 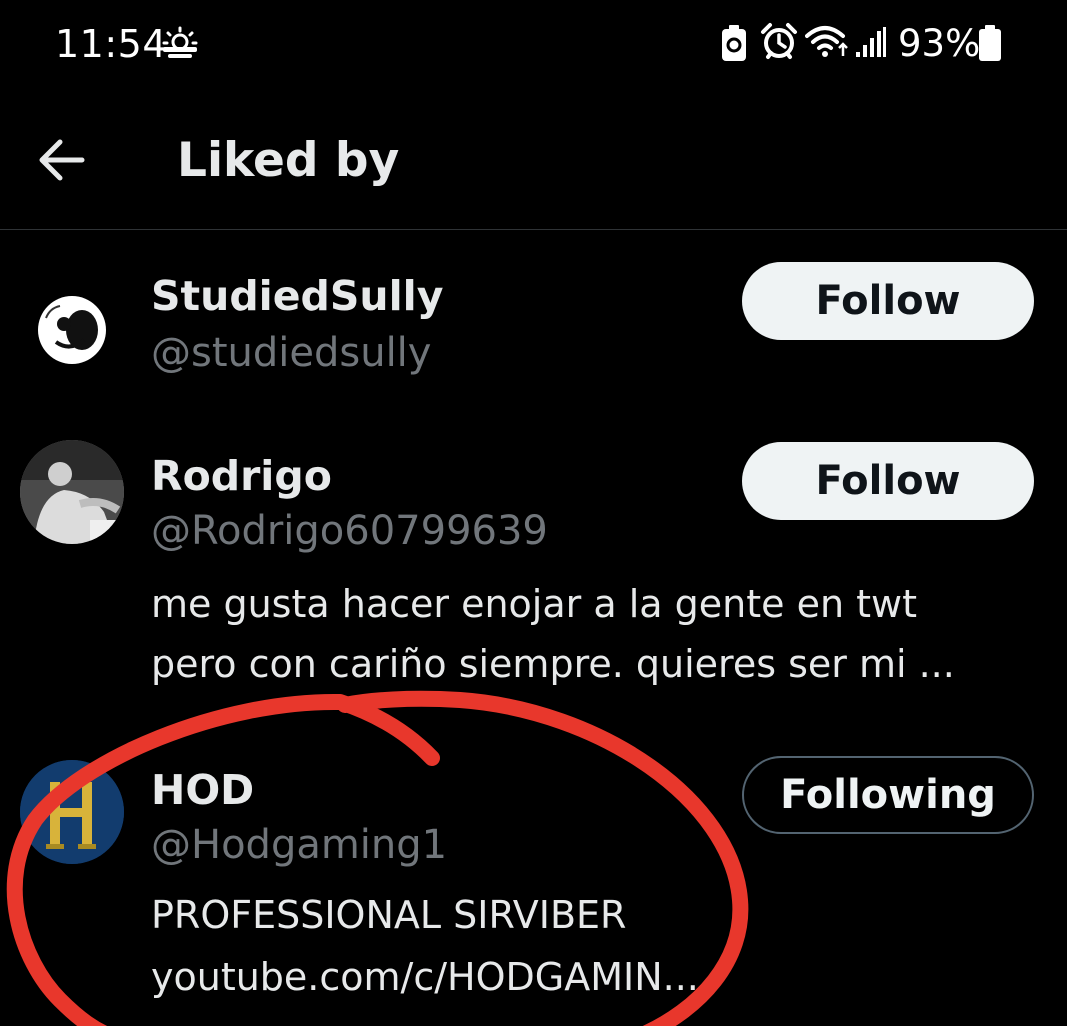 What do you see at coordinates (734, 45) in the screenshot?
I see `battery-saver-icon` at bounding box center [734, 45].